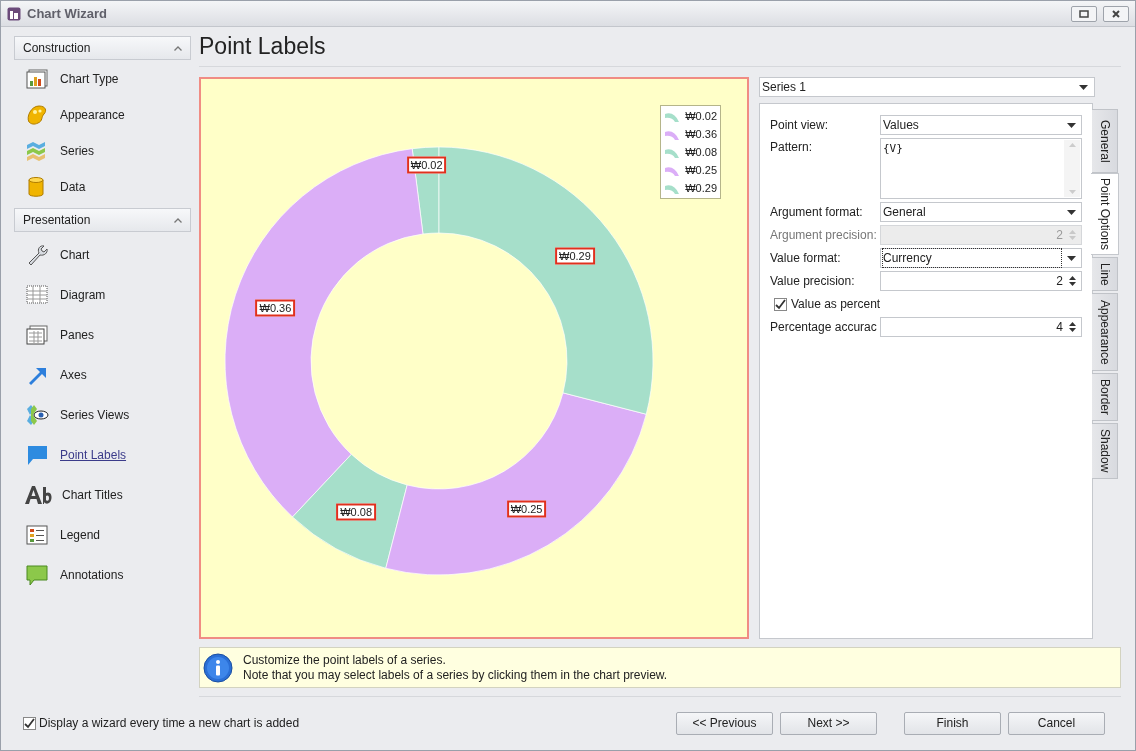 This screenshot has height=751, width=1136. What do you see at coordinates (824, 327) in the screenshot?
I see `field-label: Percentage accurac` at bounding box center [824, 327].